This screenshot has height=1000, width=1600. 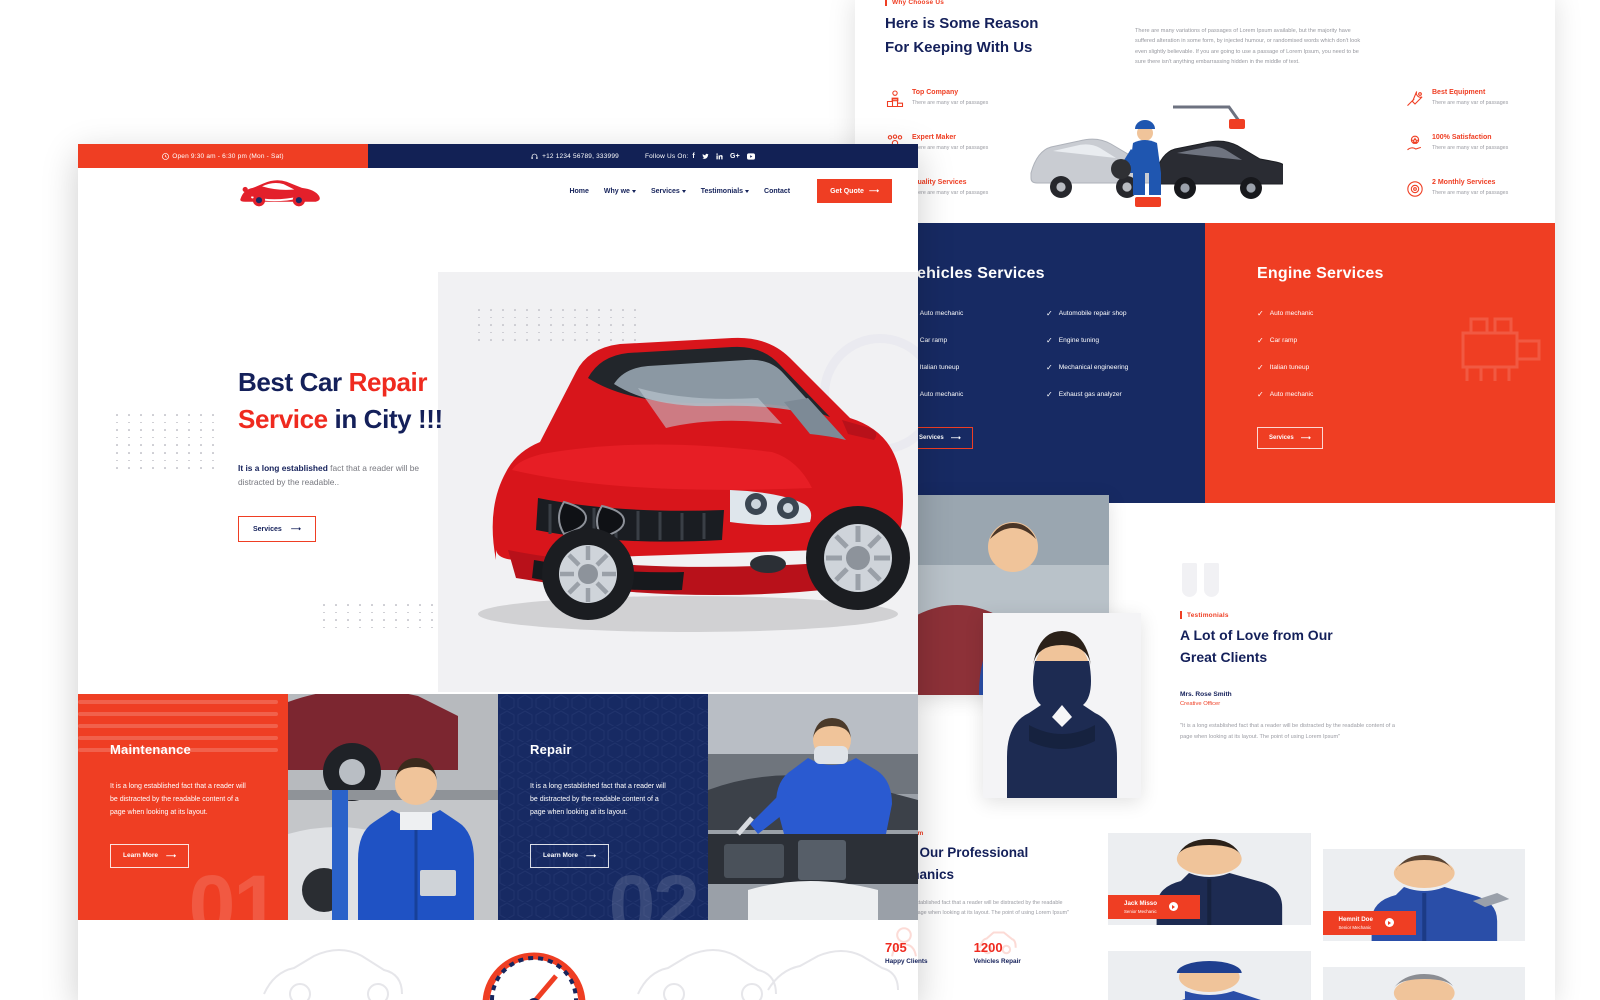 I want to click on card-title: Maintenance, so click(x=150, y=749).